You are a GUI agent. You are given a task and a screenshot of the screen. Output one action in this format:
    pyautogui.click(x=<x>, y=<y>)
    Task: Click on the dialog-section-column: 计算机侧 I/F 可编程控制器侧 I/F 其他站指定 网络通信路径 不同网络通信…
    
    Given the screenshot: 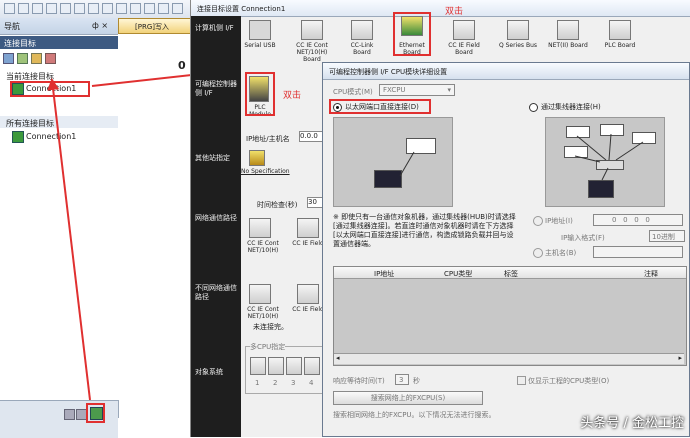 What is the action you would take?
    pyautogui.click(x=216, y=226)
    